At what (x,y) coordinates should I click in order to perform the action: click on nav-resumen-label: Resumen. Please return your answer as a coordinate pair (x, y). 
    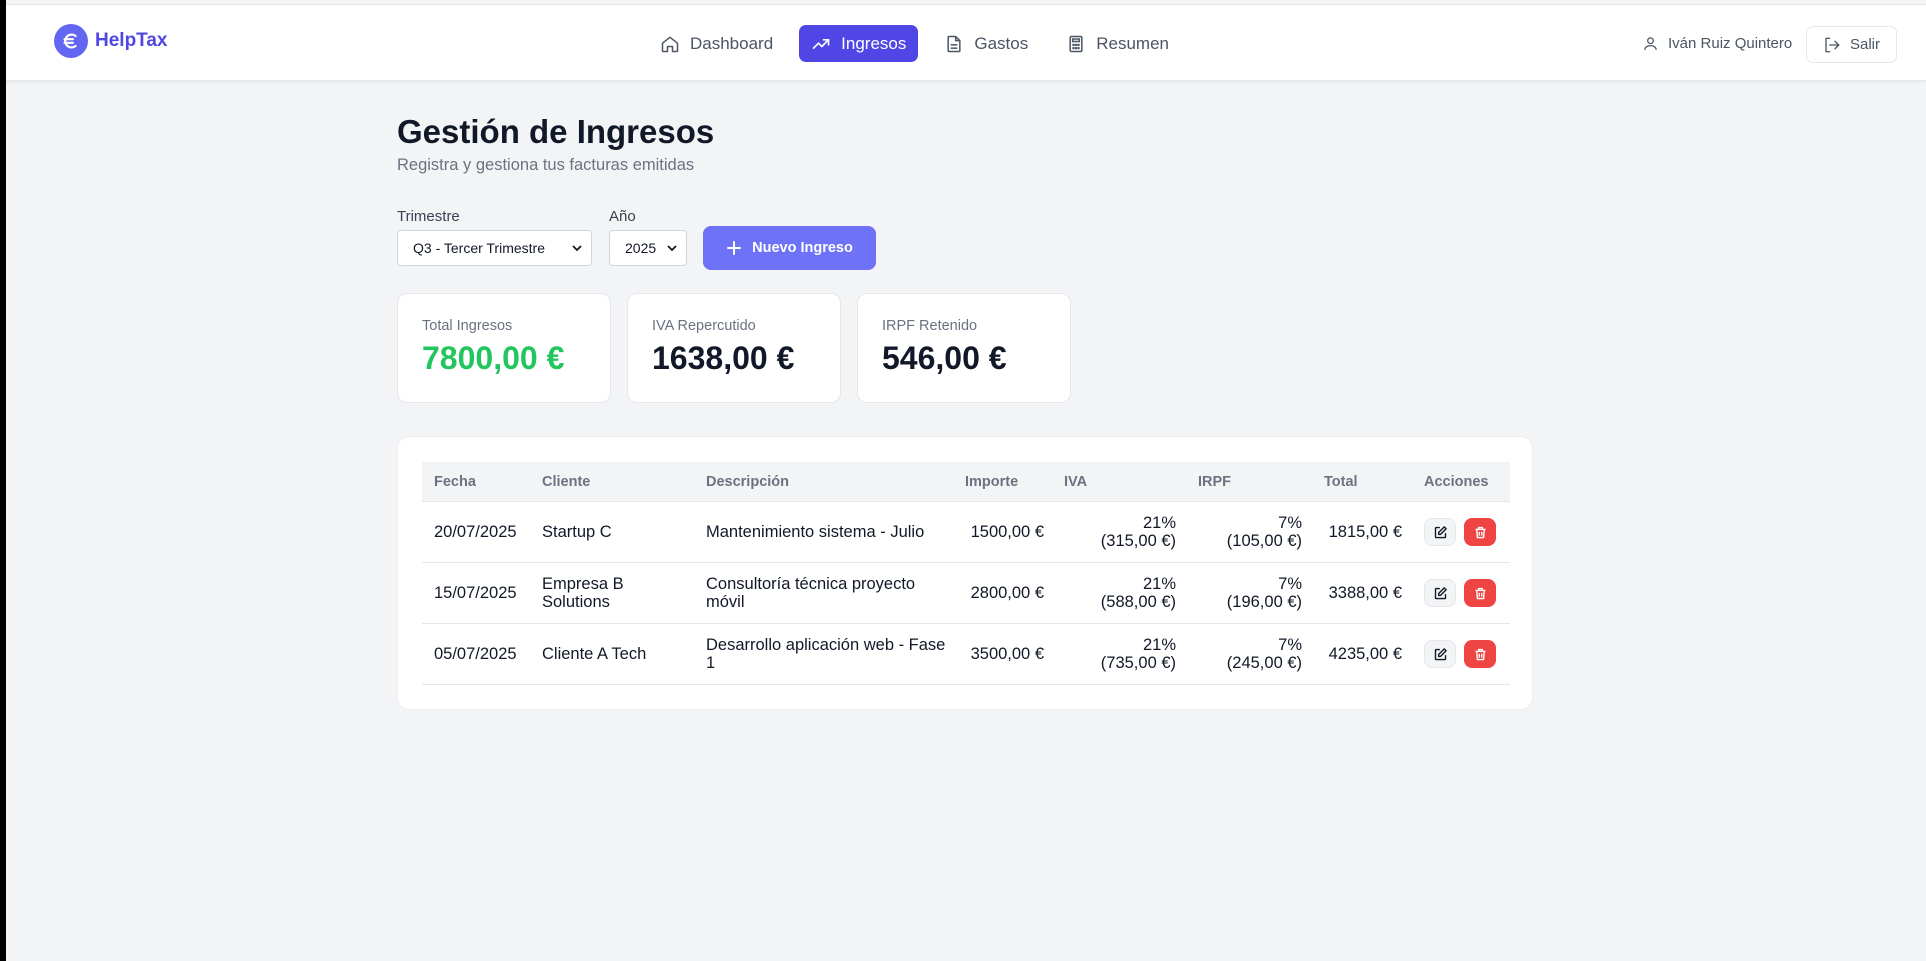
    Looking at the image, I should click on (1132, 43).